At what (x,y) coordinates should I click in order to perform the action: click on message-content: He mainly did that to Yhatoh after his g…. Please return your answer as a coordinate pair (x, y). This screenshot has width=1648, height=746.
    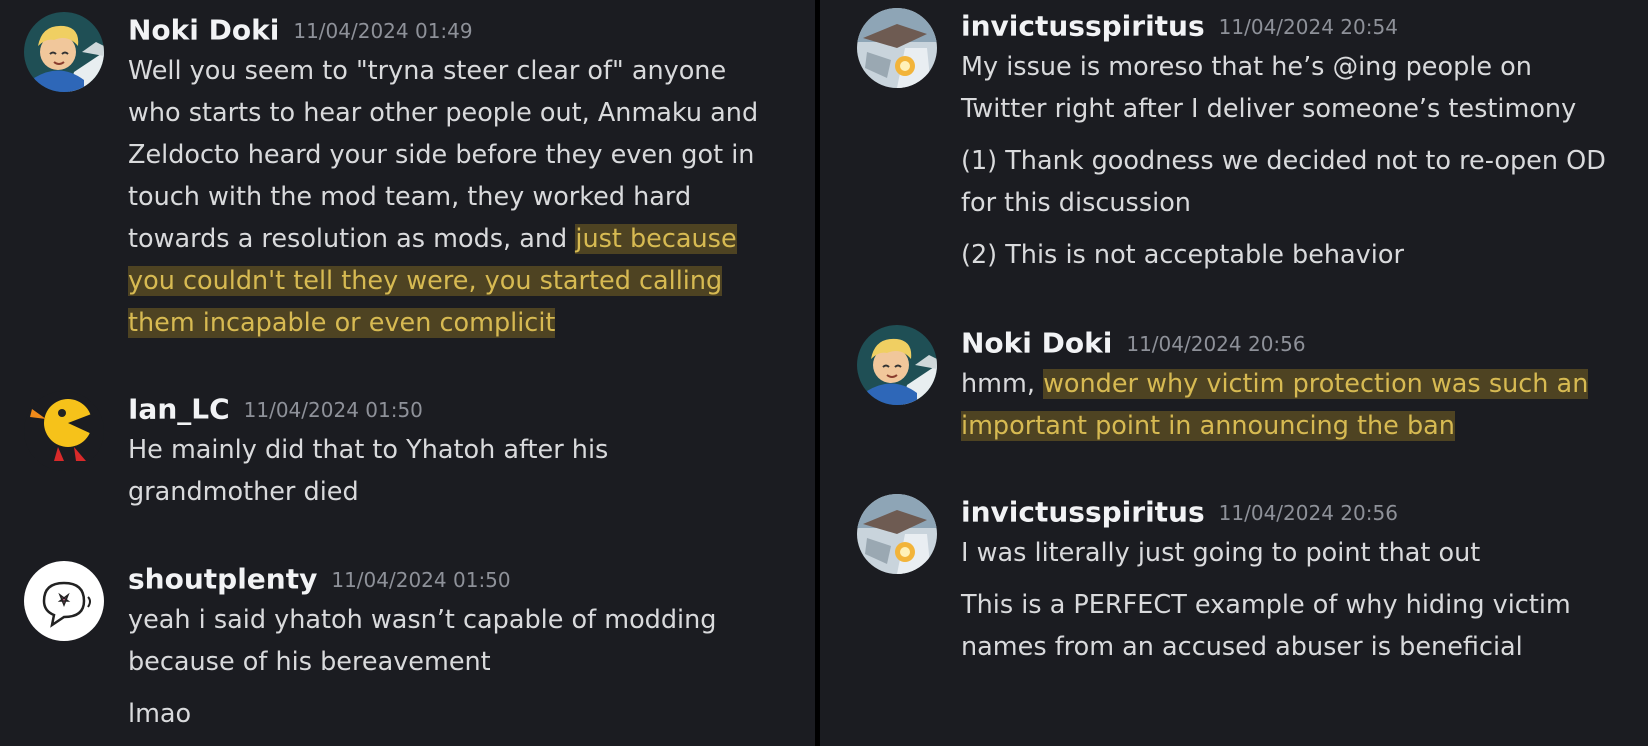
    Looking at the image, I should click on (471, 471).